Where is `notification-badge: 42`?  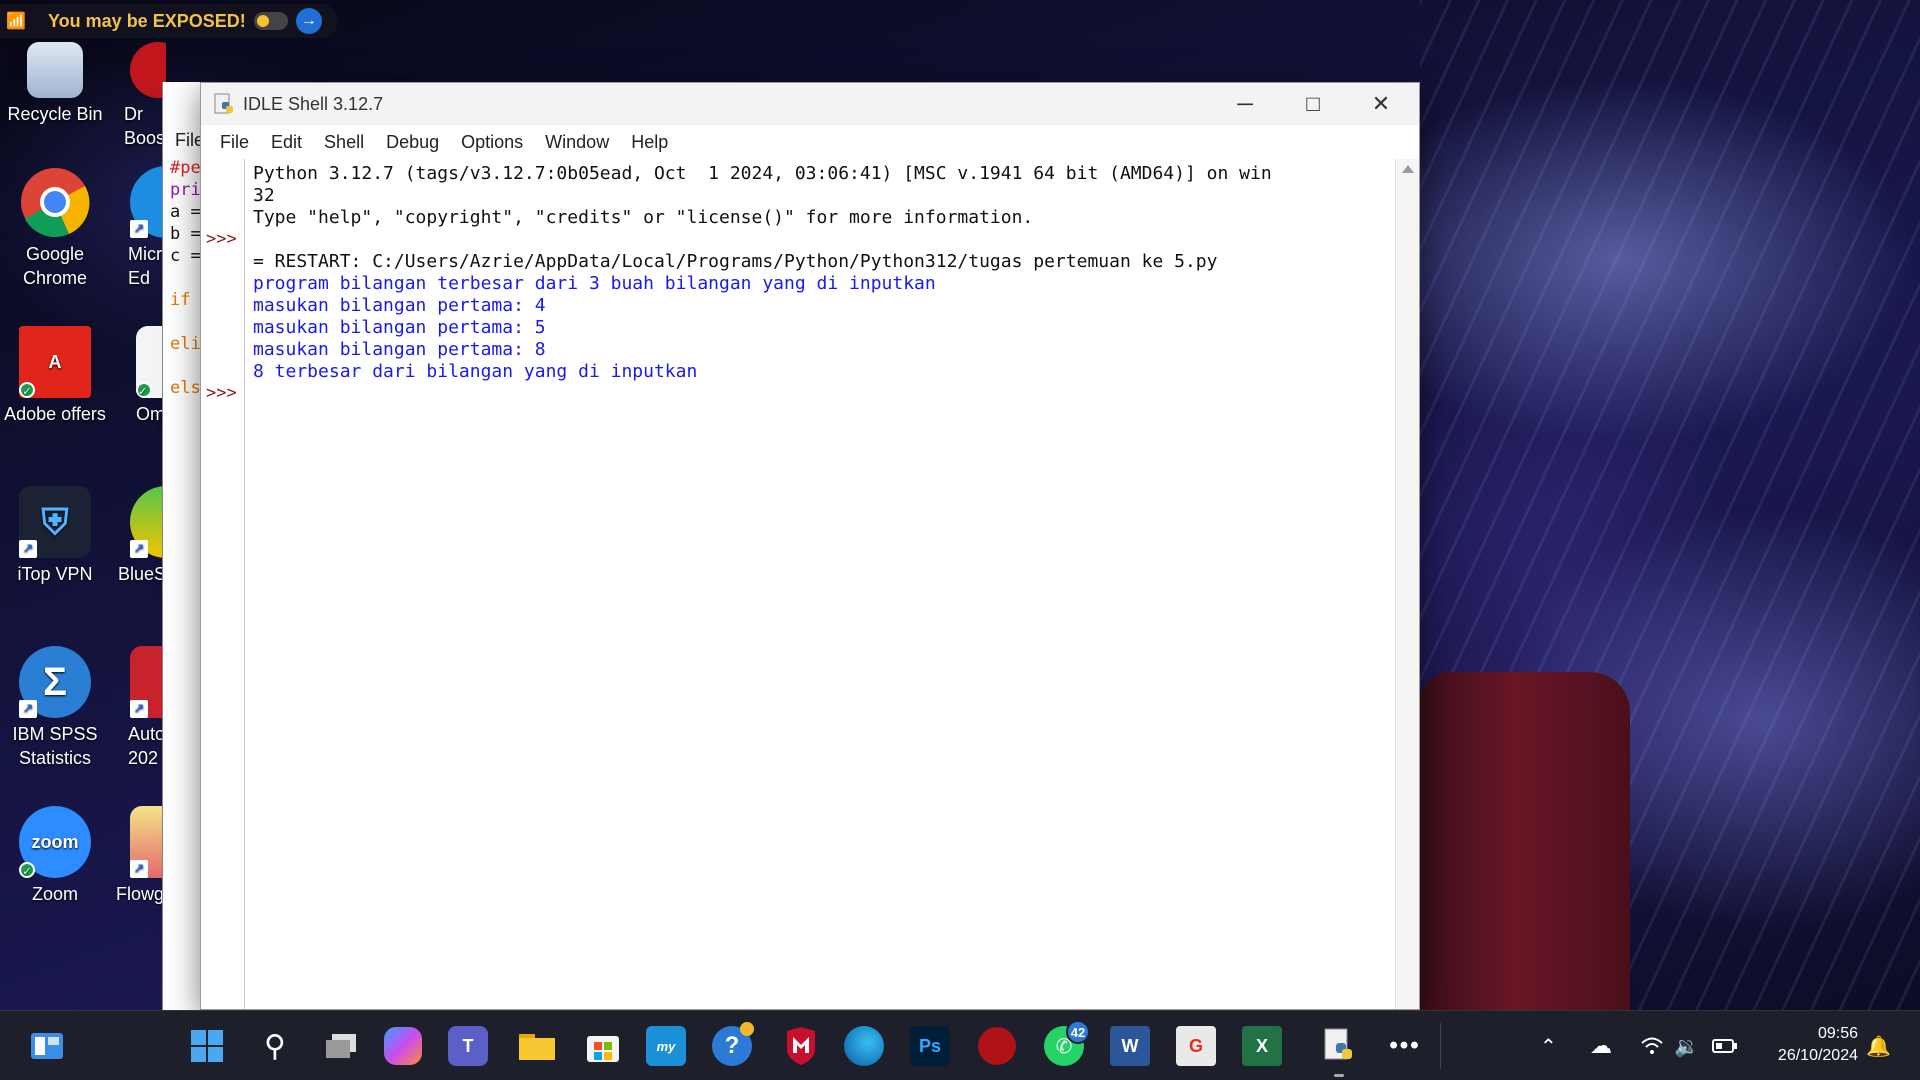 notification-badge: 42 is located at coordinates (1078, 1032).